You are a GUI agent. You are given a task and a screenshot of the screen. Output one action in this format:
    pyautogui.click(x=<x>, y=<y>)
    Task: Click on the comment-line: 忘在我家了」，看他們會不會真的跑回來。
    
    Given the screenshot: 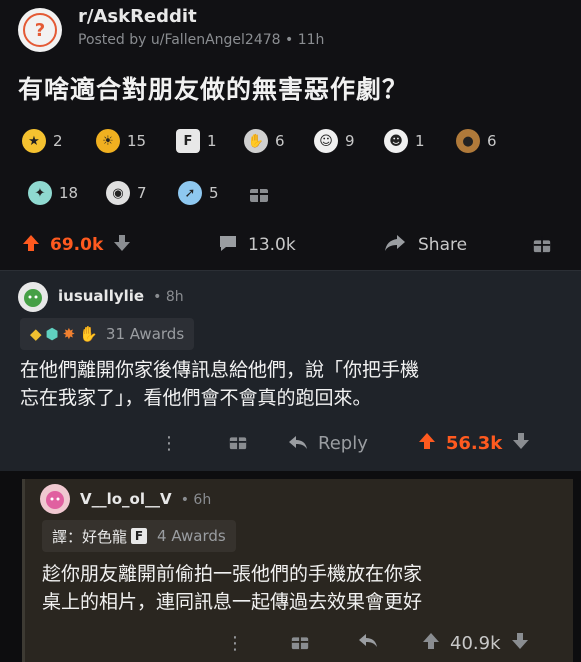 What is the action you would take?
    pyautogui.click(x=196, y=398)
    